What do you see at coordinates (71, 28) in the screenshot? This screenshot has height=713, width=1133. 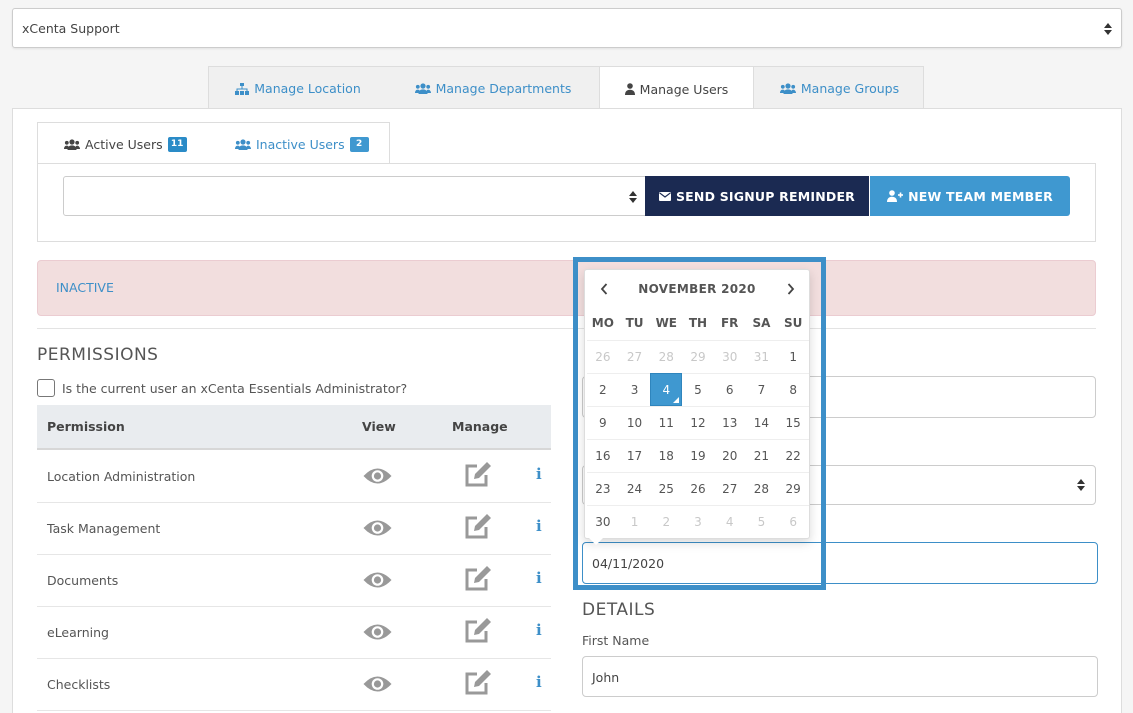 I see `organisation-select-value: xCenta Support` at bounding box center [71, 28].